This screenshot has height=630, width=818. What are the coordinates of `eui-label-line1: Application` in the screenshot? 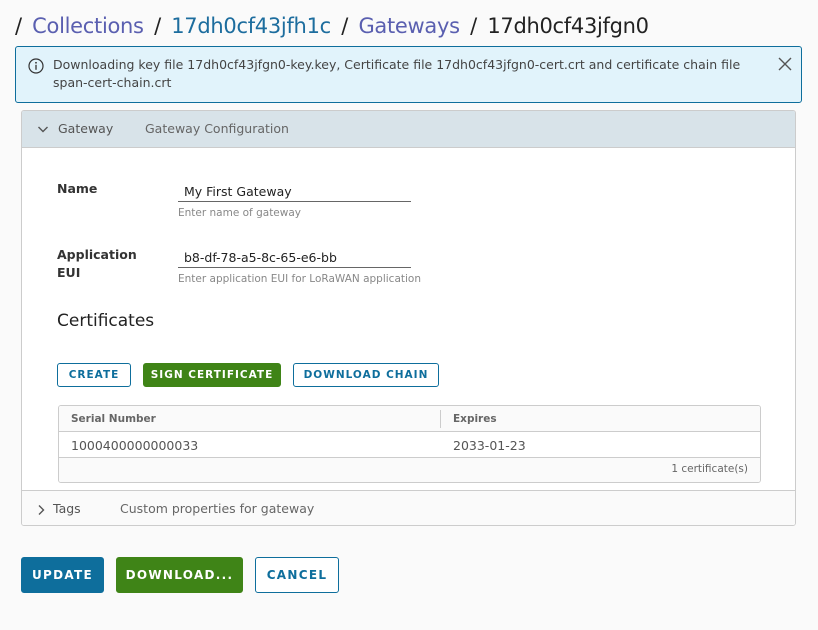 It's located at (97, 254).